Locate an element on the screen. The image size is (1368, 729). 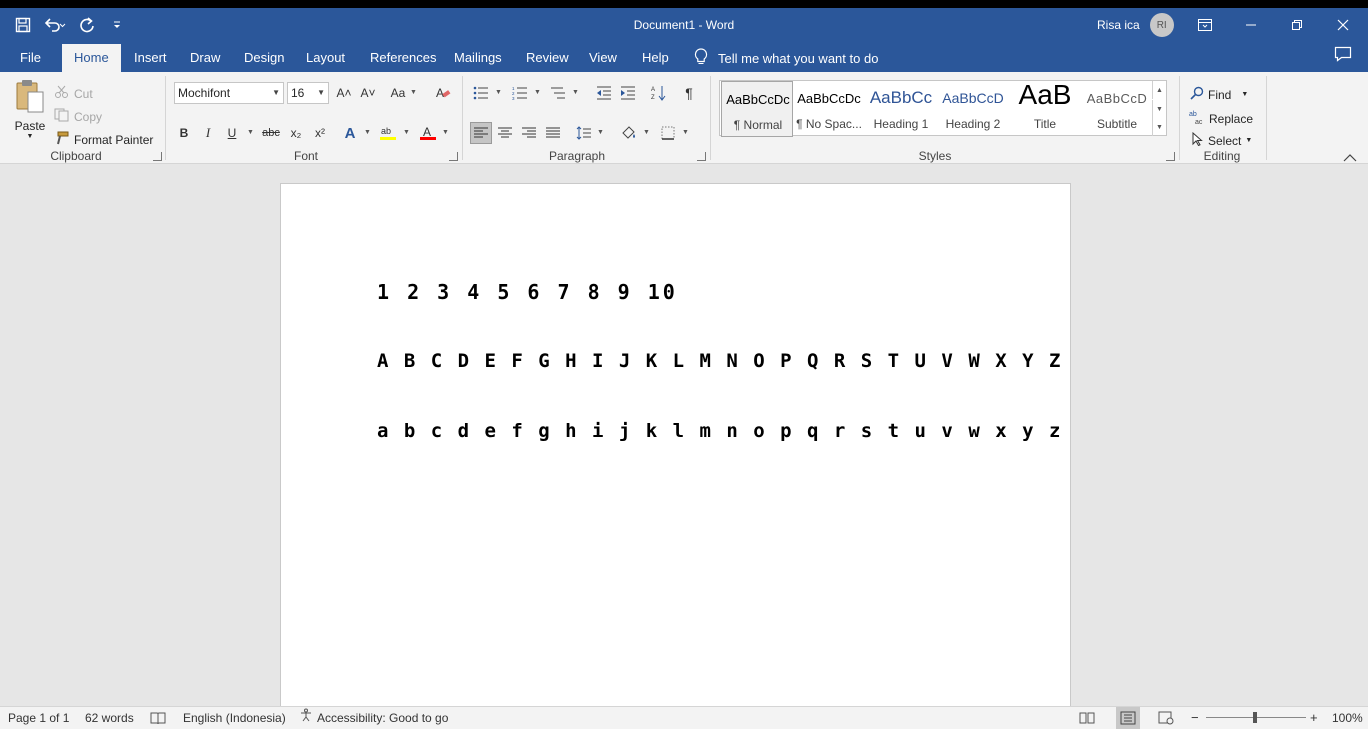
zoom-out-button: − is located at coordinates (1195, 718).